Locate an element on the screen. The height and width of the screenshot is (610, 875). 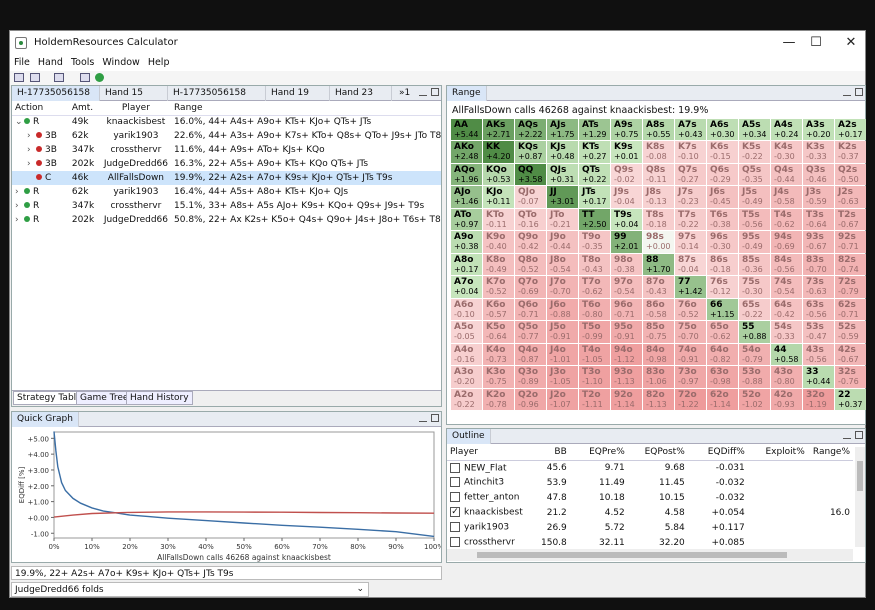
hand-cell: 22 +0.37 is located at coordinates (850, 399).